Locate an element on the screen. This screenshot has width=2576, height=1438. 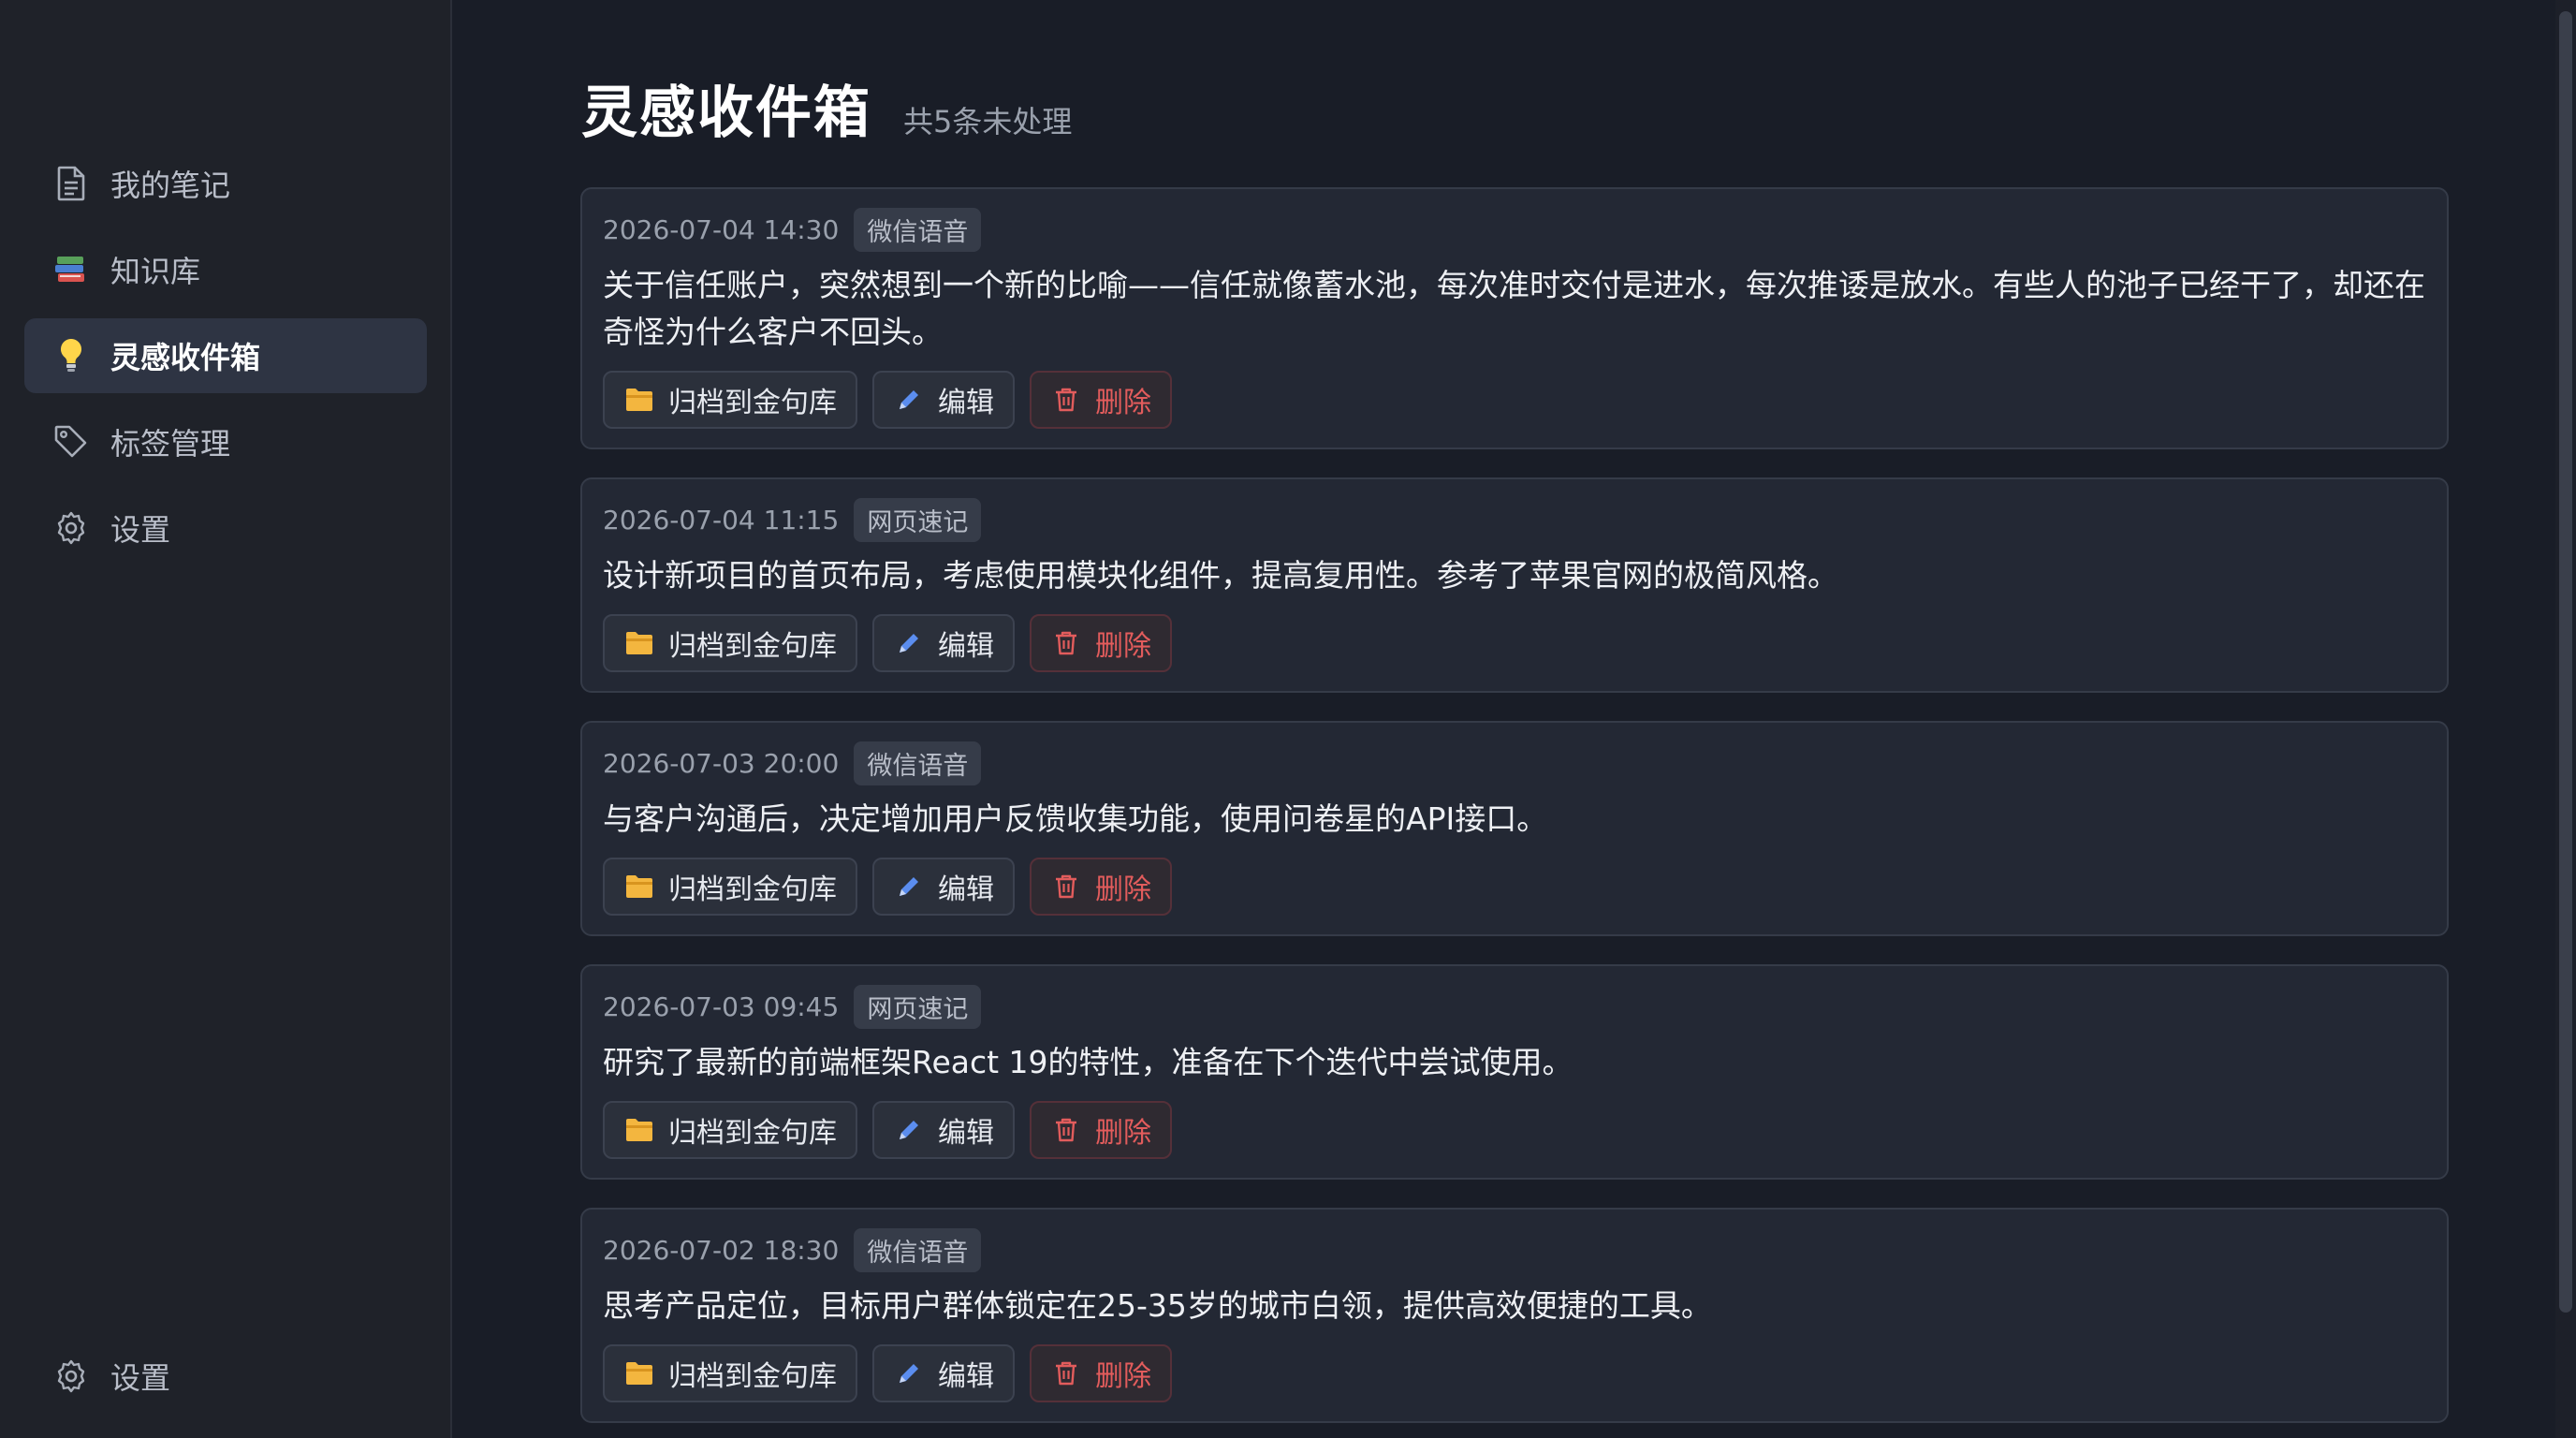
sidebar-item-knowledge-base: 知识库 is located at coordinates (226, 269).